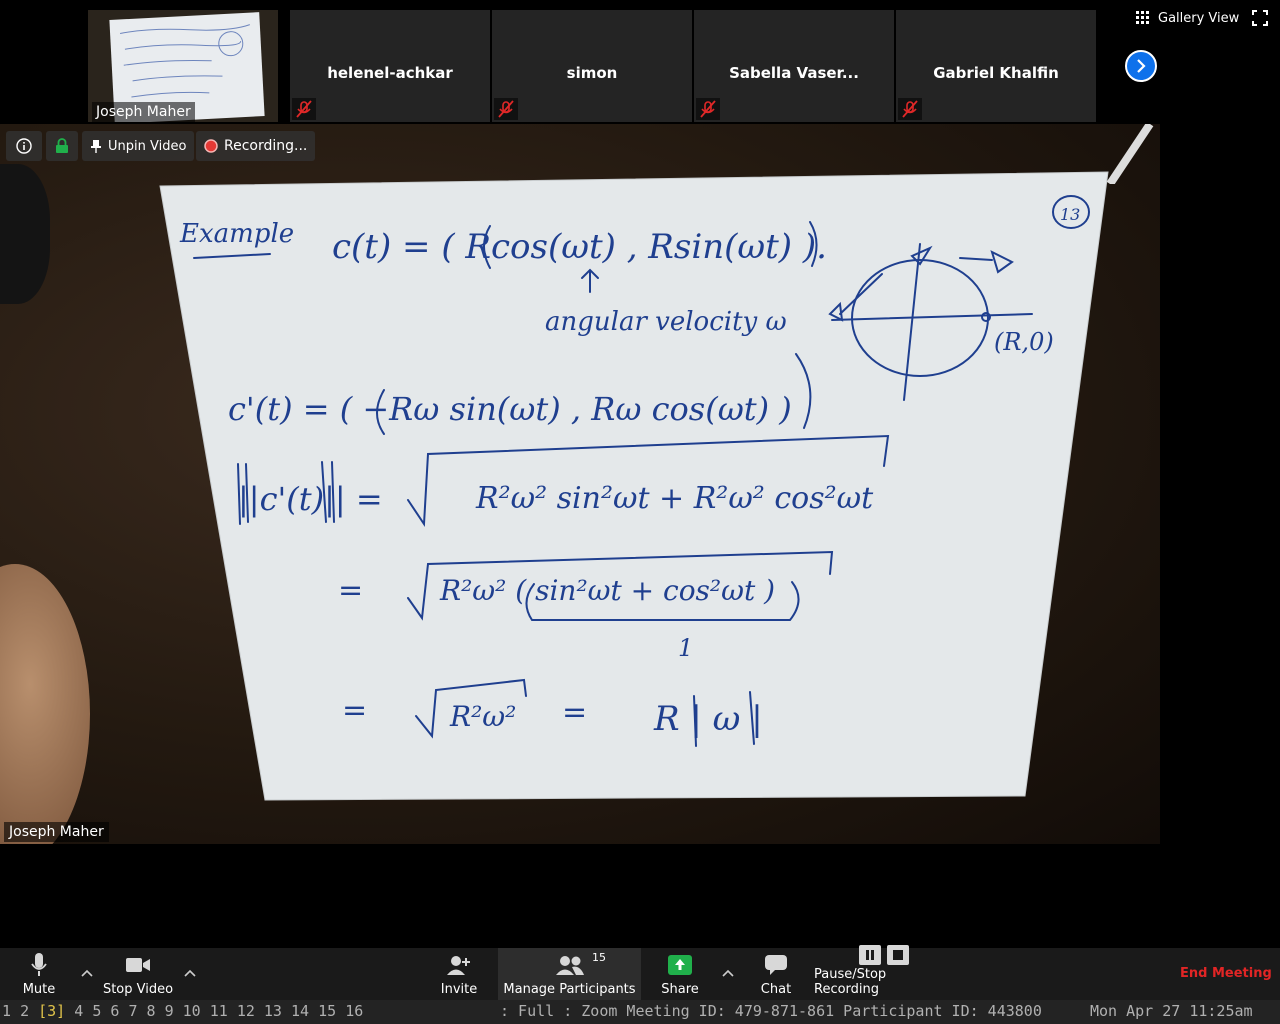 The width and height of the screenshot is (1280, 1024). What do you see at coordinates (1070, 214) in the screenshot?
I see `whiteboard-page-number: 13` at bounding box center [1070, 214].